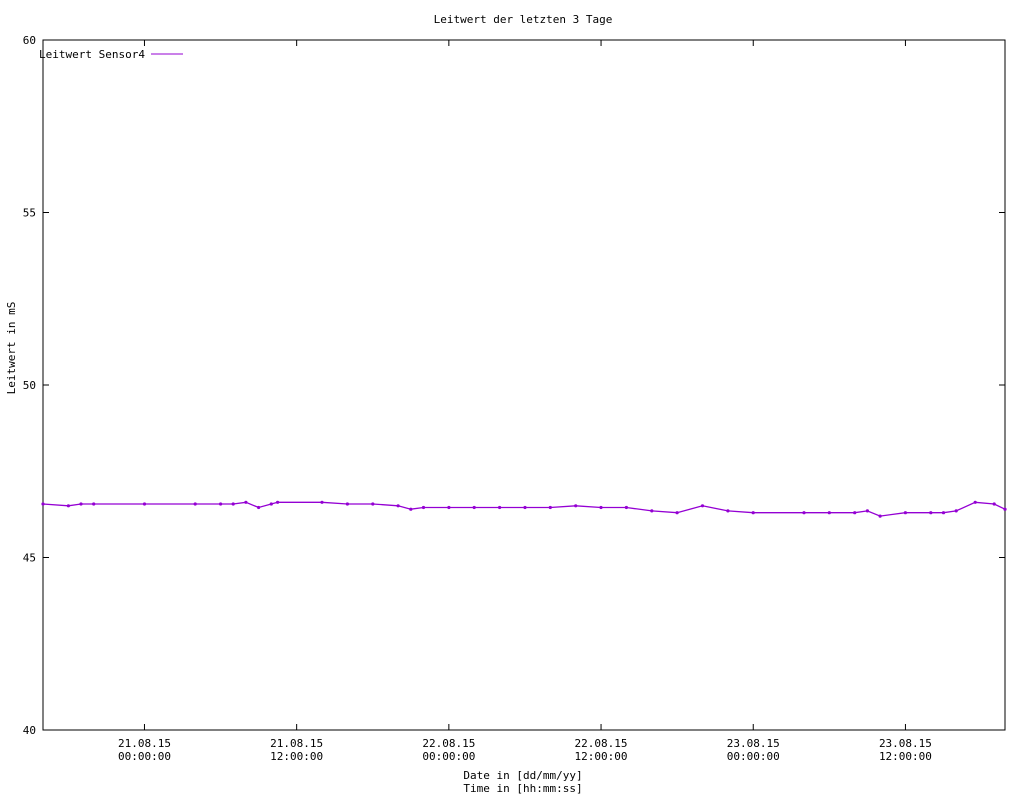  I want to click on y-axis-label: Leitwert in mS, so click(11, 348).